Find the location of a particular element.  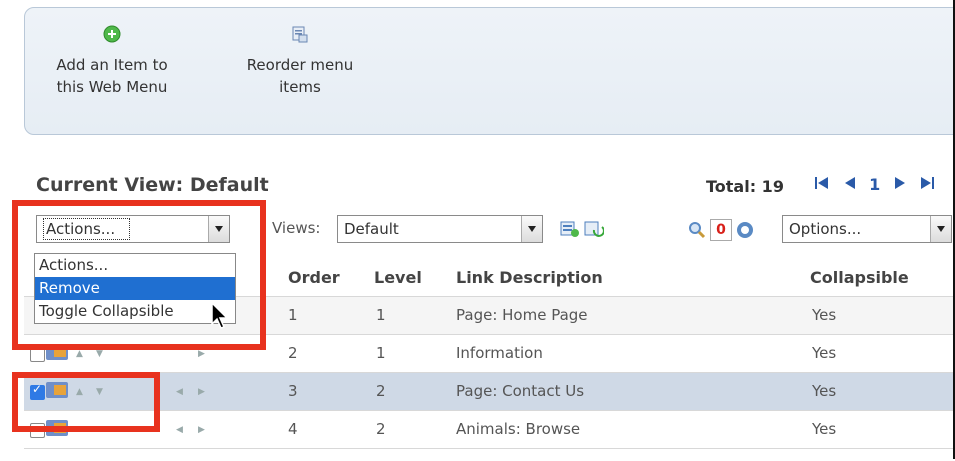

add-item-button: Add an Item to this Web Menu is located at coordinates (112, 61).